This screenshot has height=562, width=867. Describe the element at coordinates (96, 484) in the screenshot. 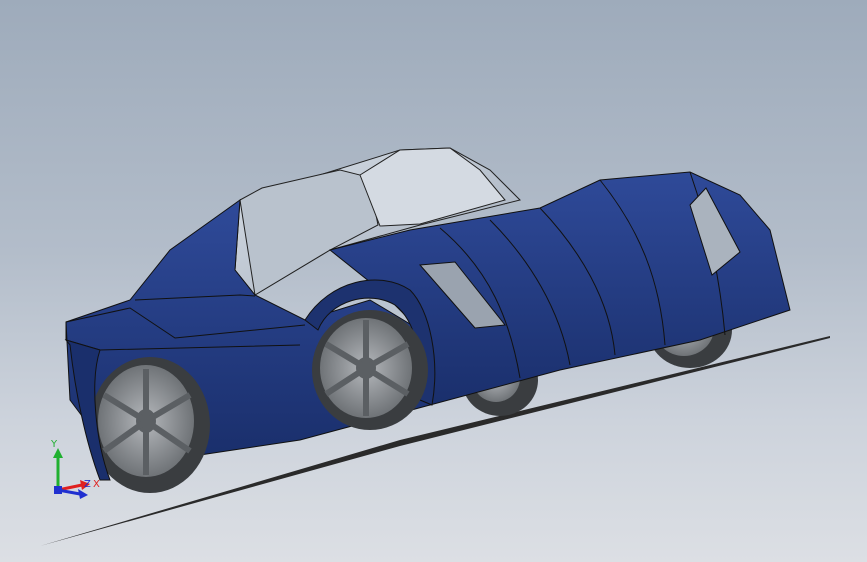

I see `triad-x-label: X` at that location.